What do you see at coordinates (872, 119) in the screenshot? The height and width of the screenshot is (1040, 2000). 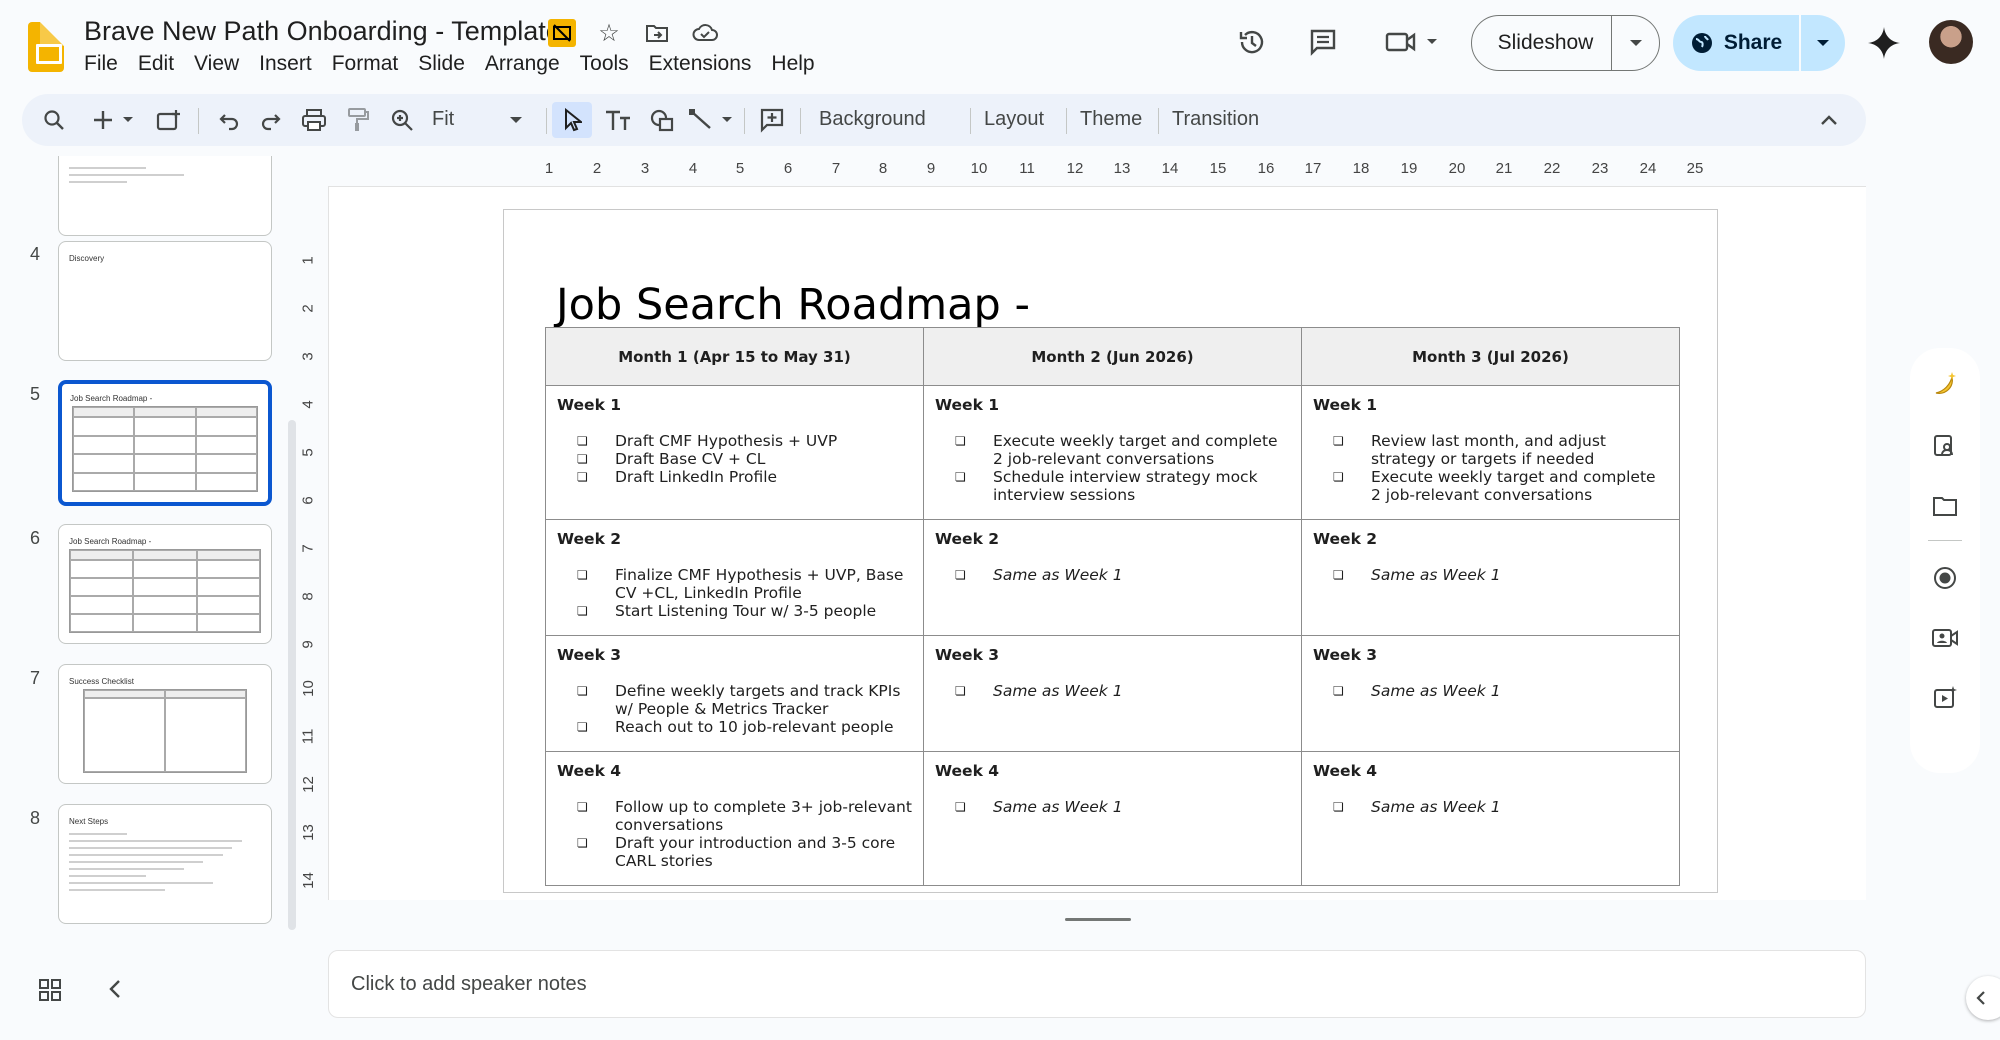 I see `background-button: Background` at bounding box center [872, 119].